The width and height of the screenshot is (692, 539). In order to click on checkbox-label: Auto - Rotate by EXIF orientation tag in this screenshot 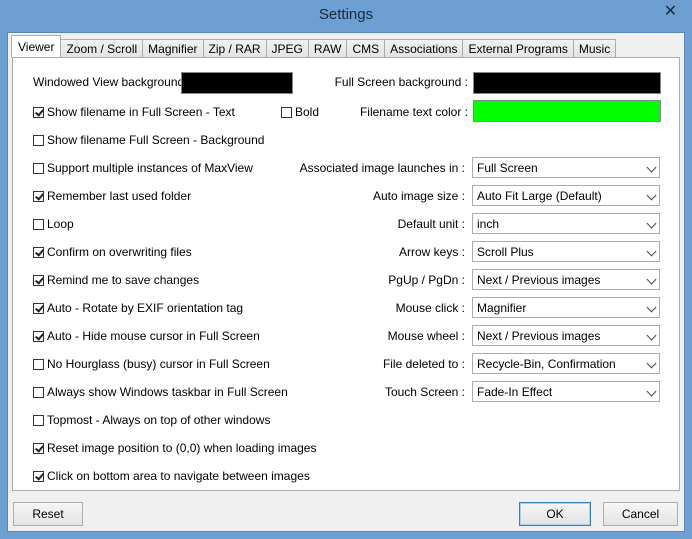, I will do `click(145, 308)`.